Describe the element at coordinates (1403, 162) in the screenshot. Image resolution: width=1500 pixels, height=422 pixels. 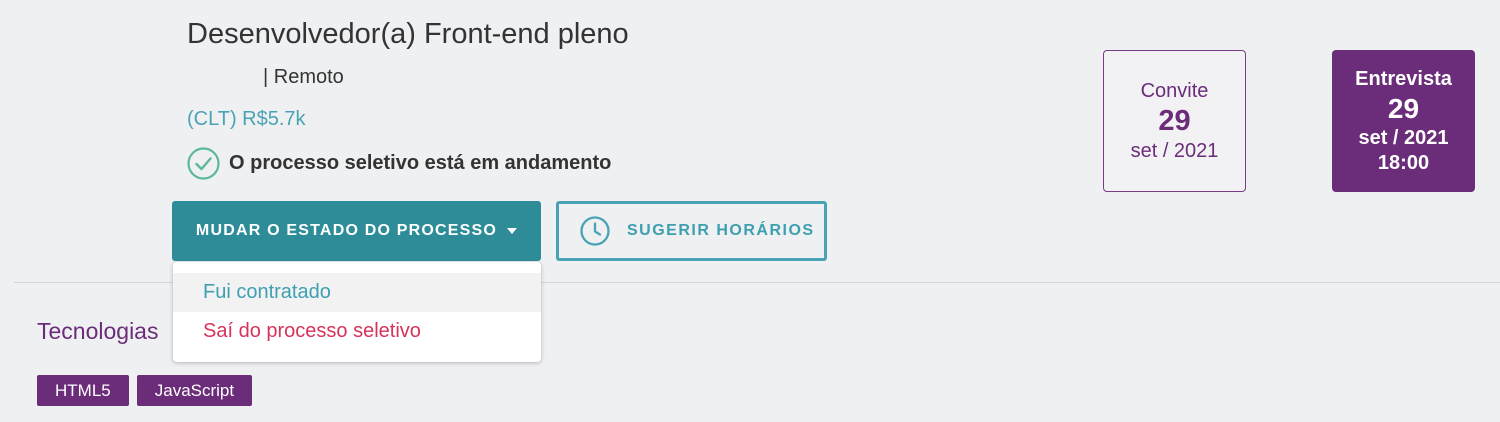
I see `interview-time: 18:00` at that location.